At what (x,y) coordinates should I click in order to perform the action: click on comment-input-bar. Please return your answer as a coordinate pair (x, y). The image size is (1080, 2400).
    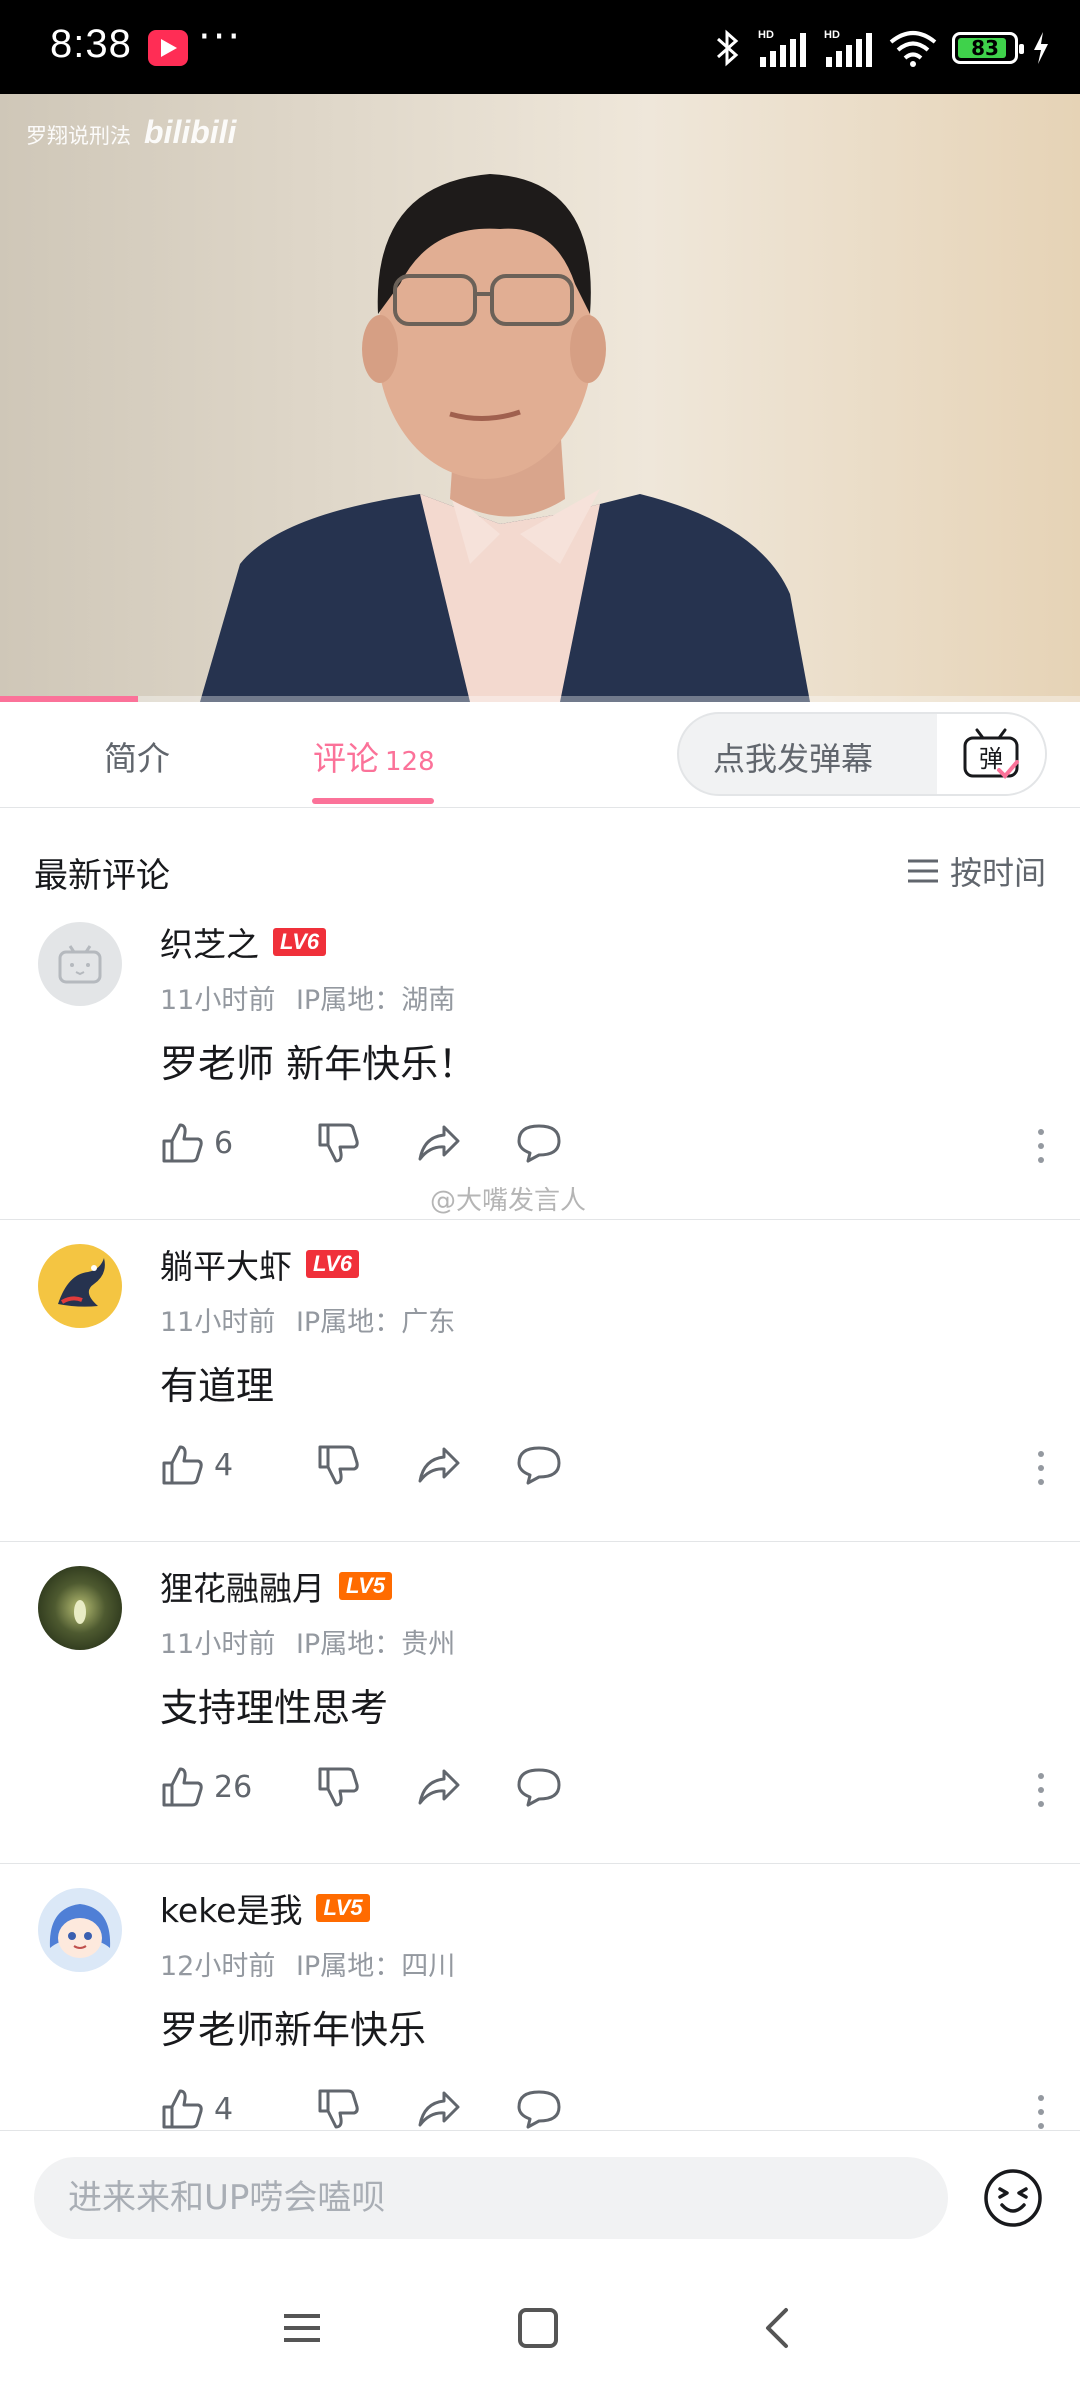
    Looking at the image, I should click on (540, 2199).